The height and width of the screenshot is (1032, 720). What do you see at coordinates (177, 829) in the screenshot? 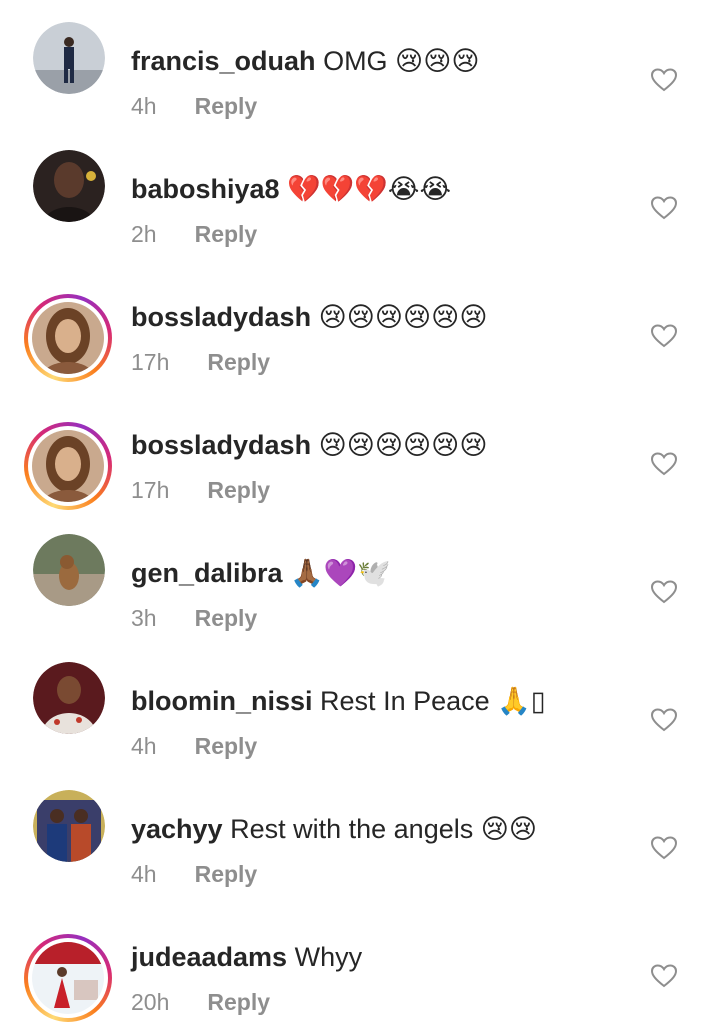
I see `comment-username: yachyy` at bounding box center [177, 829].